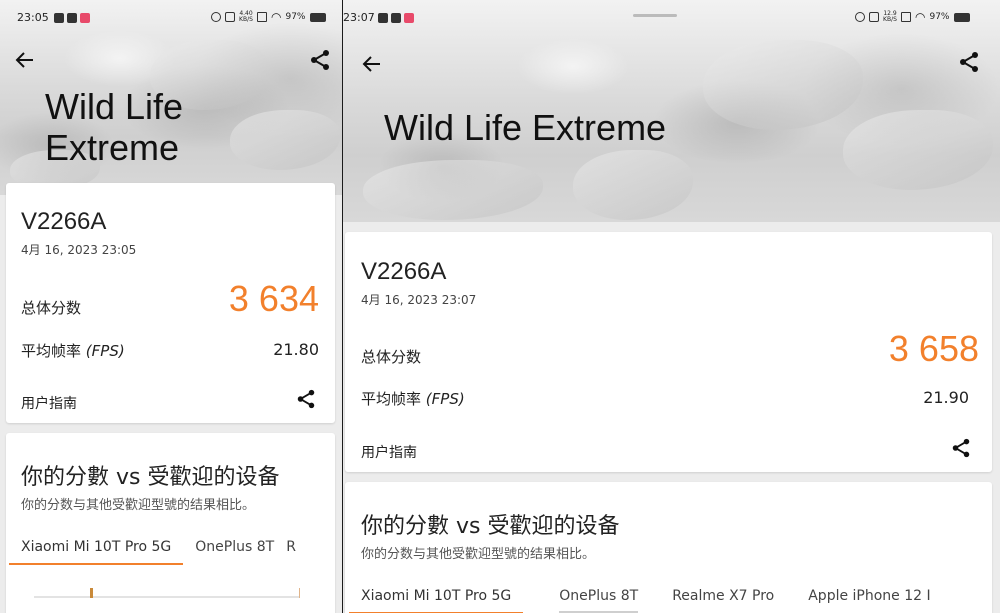 This screenshot has width=1000, height=613. Describe the element at coordinates (296, 349) in the screenshot. I see `average-fps: 21.80` at that location.